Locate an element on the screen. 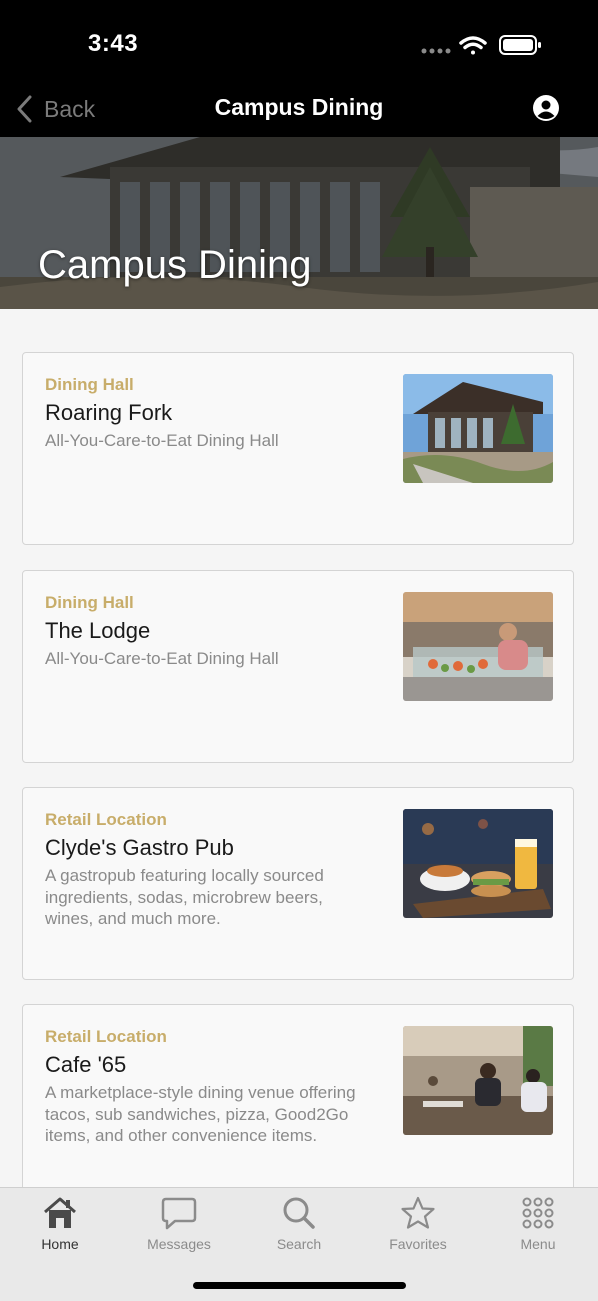 The image size is (598, 1301). profile-icon is located at coordinates (546, 108).